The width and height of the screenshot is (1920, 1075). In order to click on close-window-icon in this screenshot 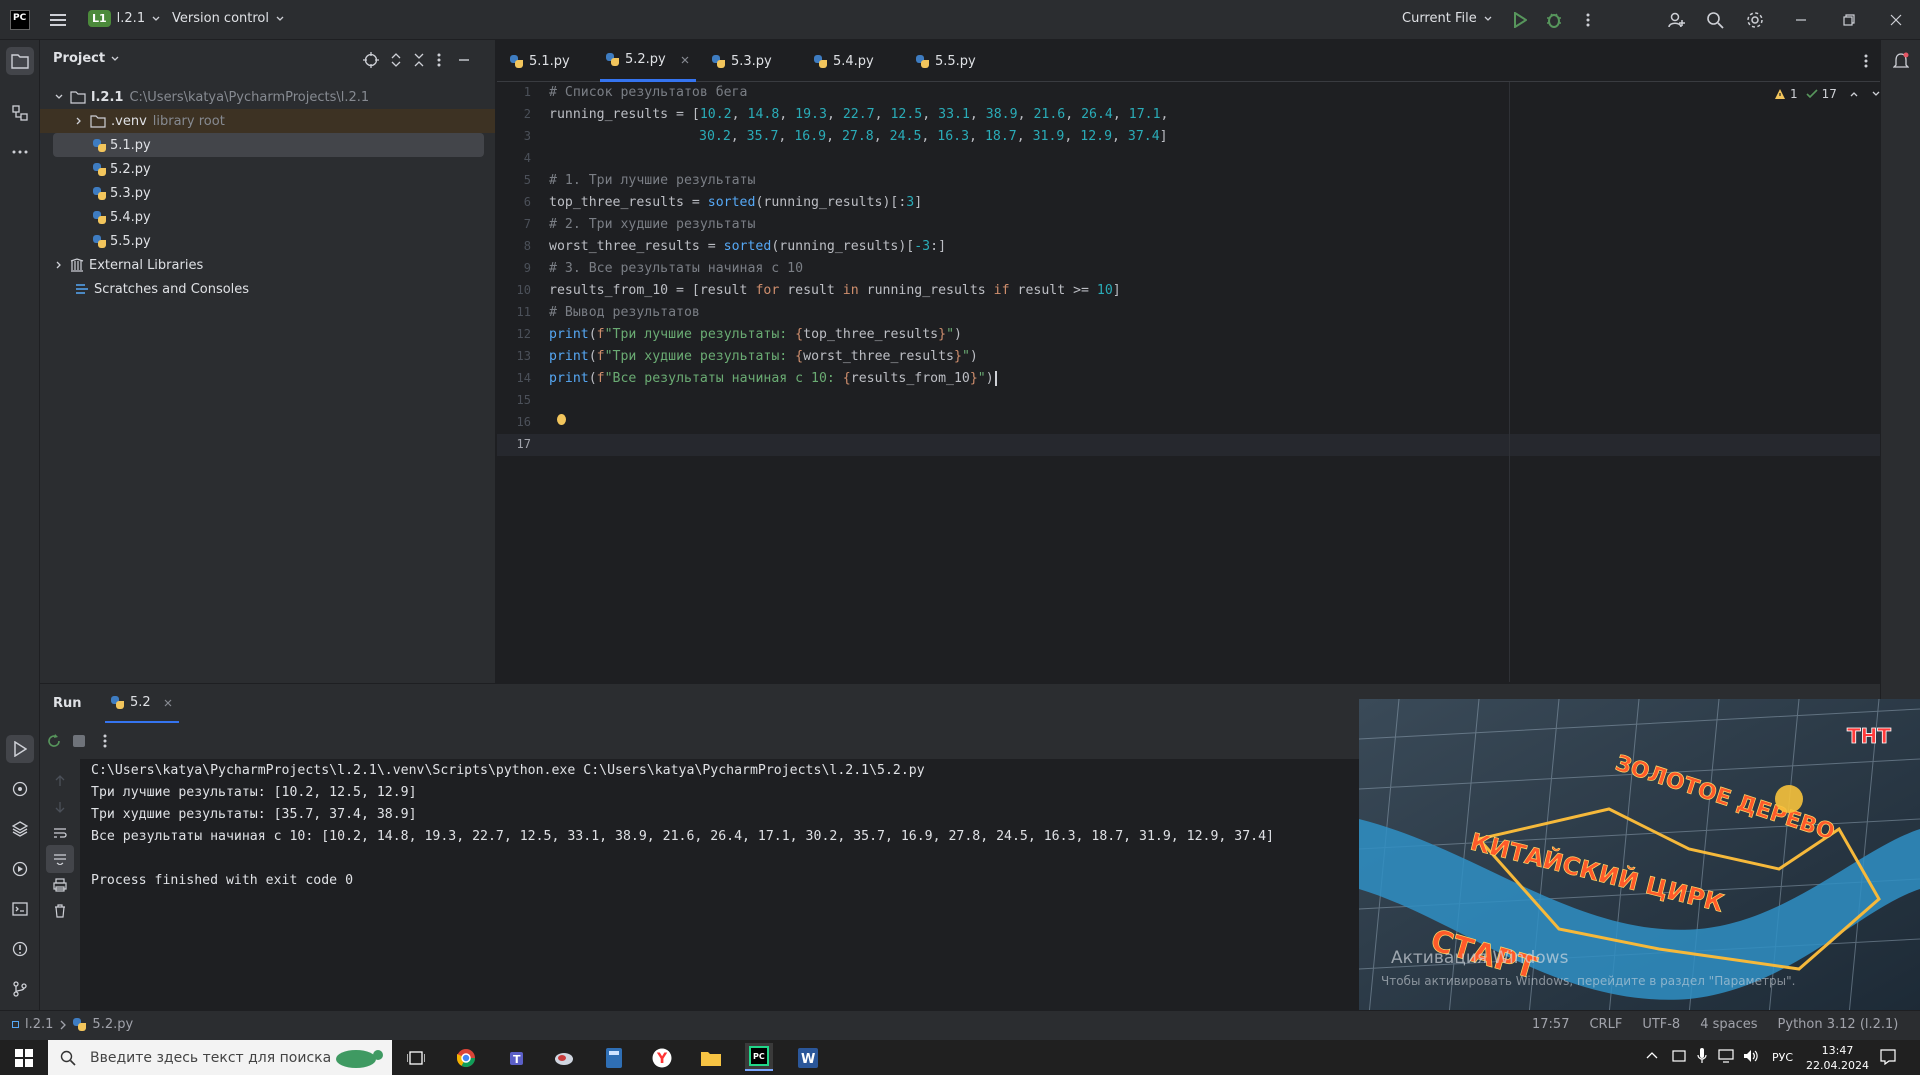, I will do `click(1896, 20)`.